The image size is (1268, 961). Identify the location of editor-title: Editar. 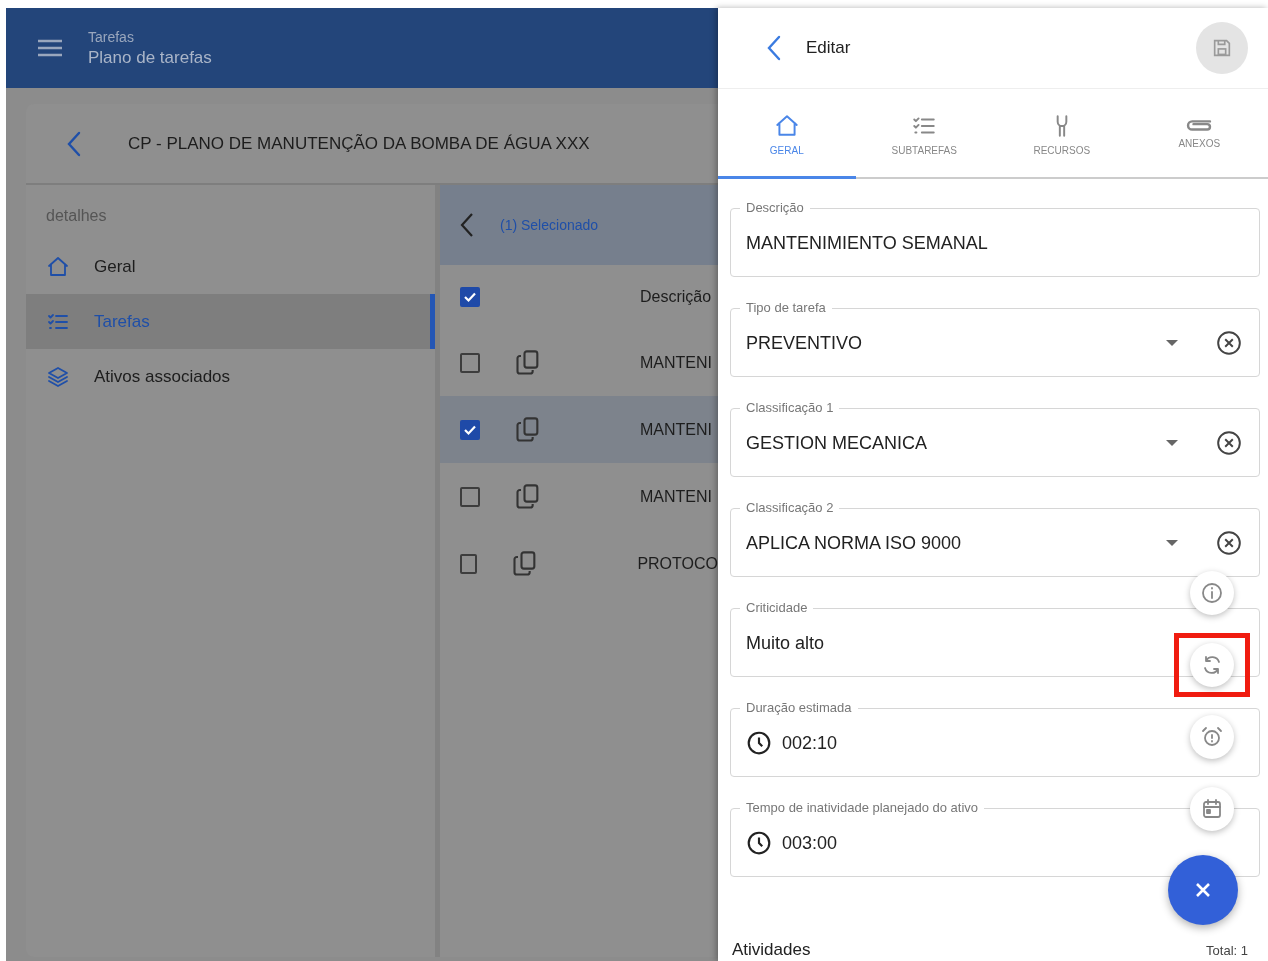
(829, 48).